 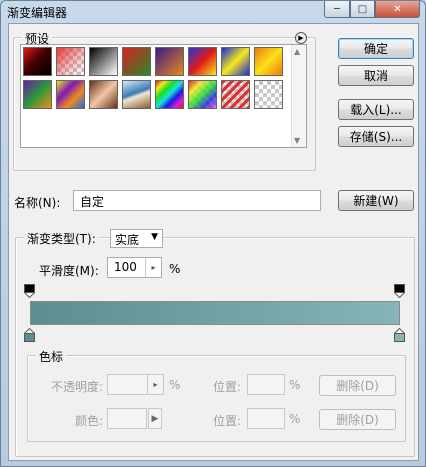 I want to click on close-button: ✕, so click(x=397, y=9).